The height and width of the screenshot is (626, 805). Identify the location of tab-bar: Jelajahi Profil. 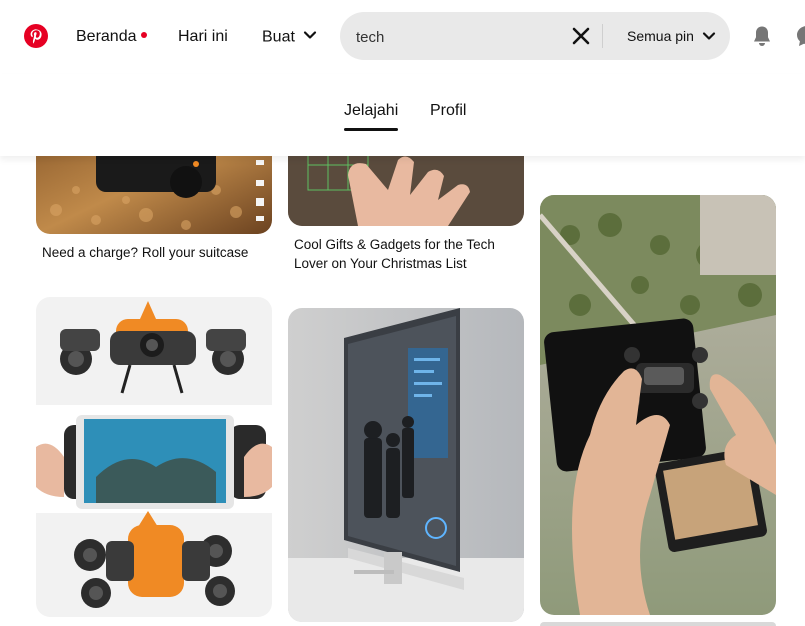
(402, 115).